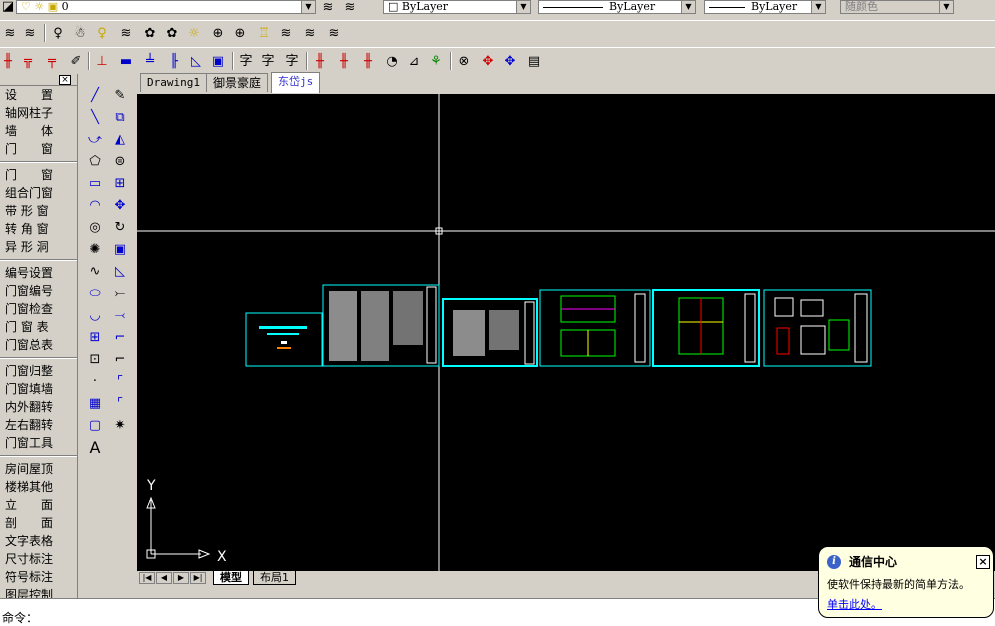 This screenshot has width=995, height=626. What do you see at coordinates (95, 425) in the screenshot?
I see `region-icon: ▢` at bounding box center [95, 425].